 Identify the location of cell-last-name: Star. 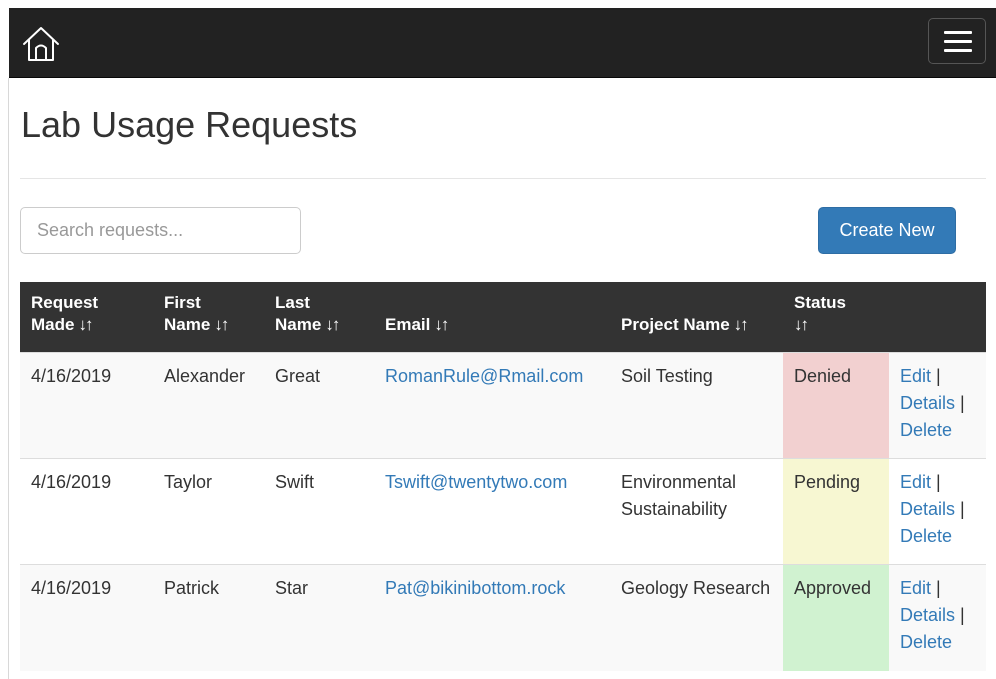
(319, 617).